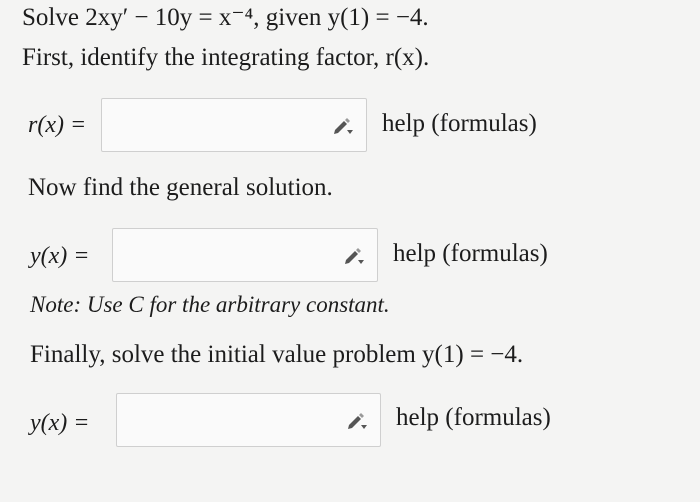 Image resolution: width=700 pixels, height=502 pixels. Describe the element at coordinates (234, 125) in the screenshot. I see `r-answer-input` at that location.